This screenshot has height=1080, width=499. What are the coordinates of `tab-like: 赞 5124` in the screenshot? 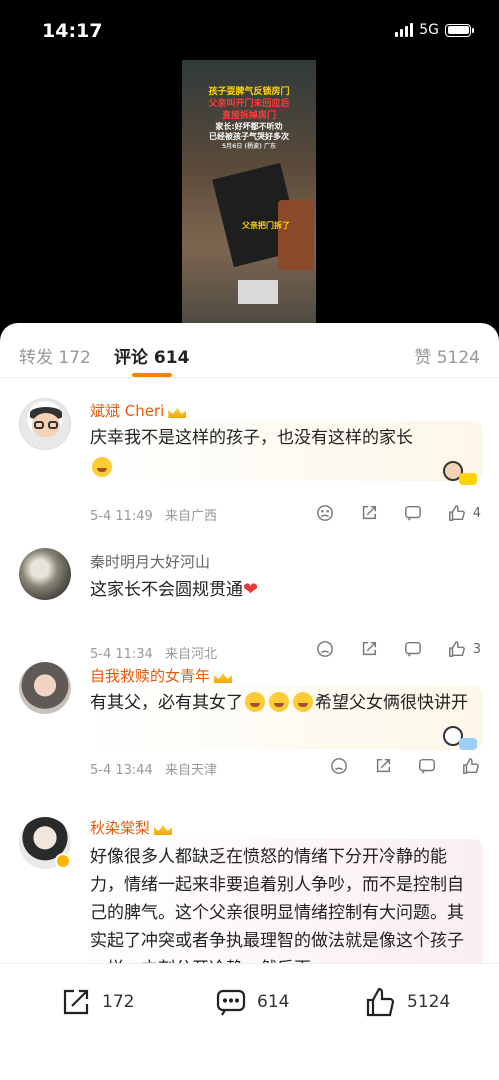 It's located at (447, 355).